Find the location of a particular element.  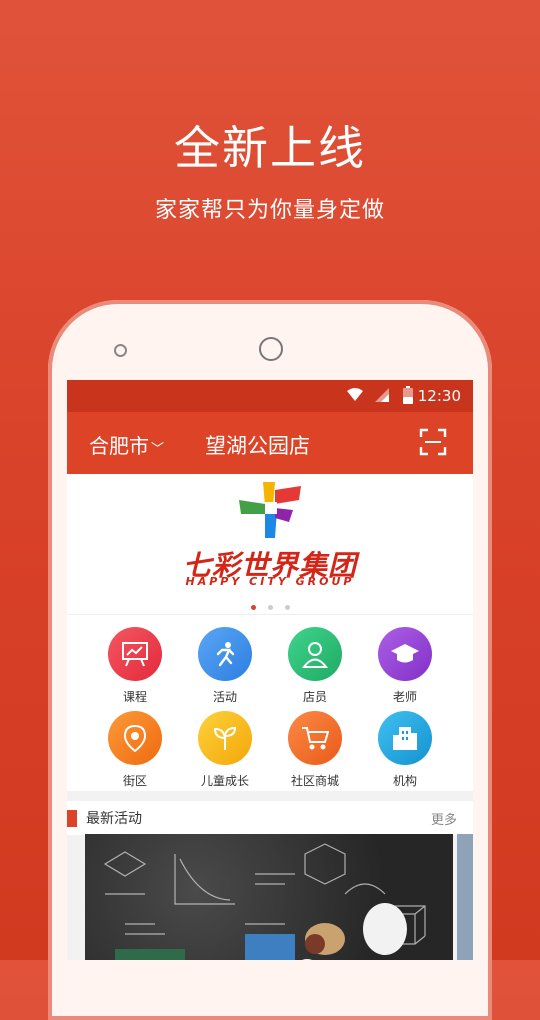

building-icon is located at coordinates (405, 738).